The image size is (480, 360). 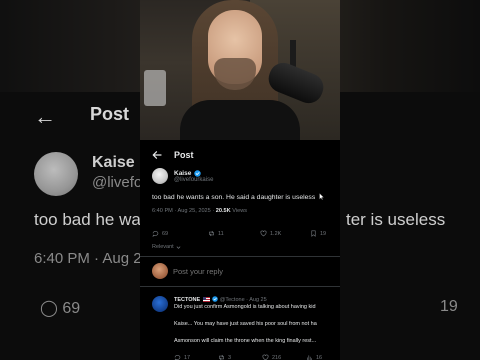 What do you see at coordinates (160, 271) in the screenshot?
I see `current-user-avatar` at bounding box center [160, 271].